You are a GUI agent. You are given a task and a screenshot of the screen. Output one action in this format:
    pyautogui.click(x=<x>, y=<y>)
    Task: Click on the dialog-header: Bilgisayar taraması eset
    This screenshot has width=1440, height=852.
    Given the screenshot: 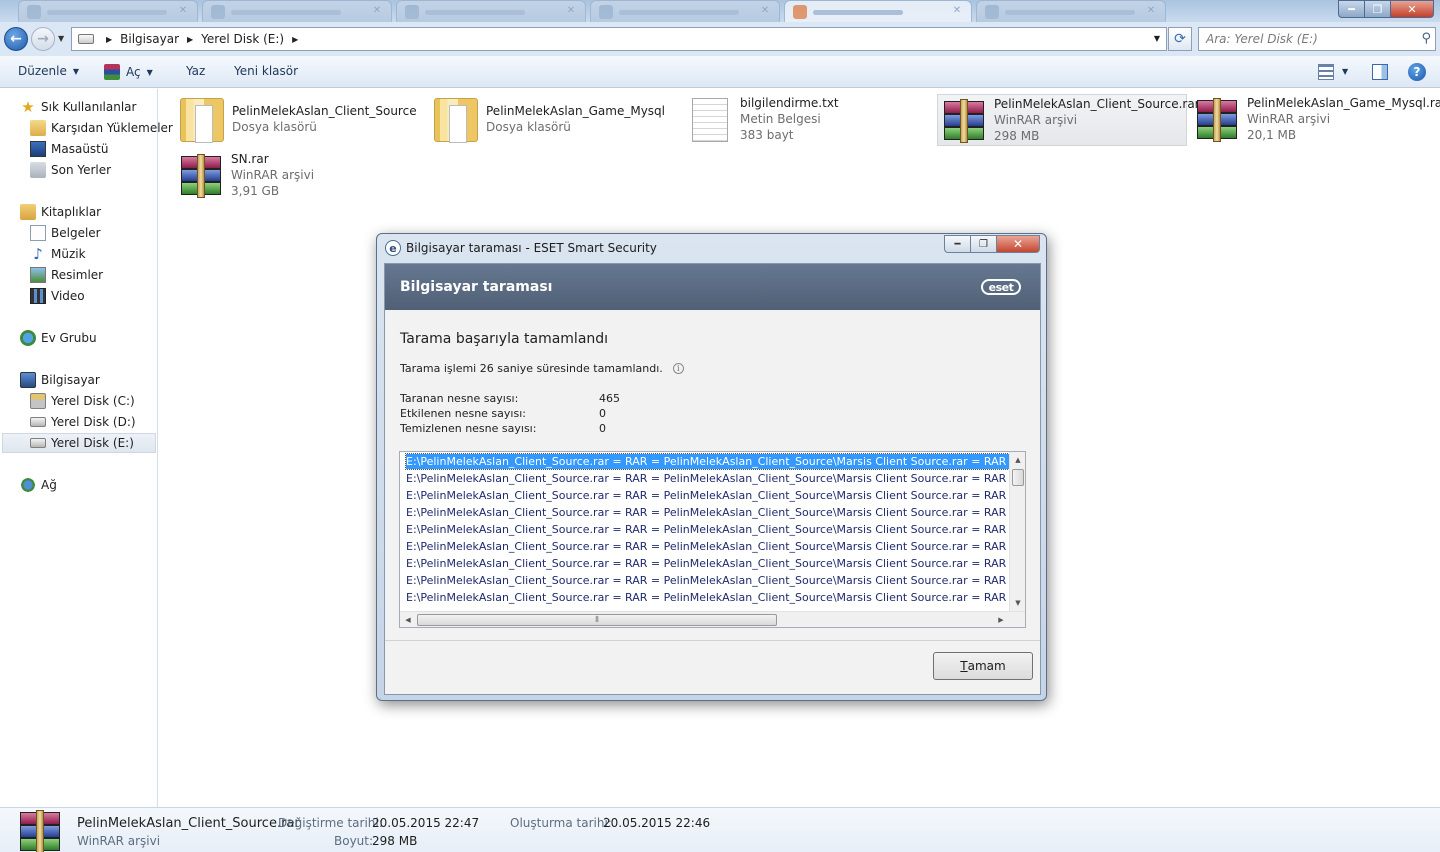 What is the action you would take?
    pyautogui.click(x=712, y=287)
    